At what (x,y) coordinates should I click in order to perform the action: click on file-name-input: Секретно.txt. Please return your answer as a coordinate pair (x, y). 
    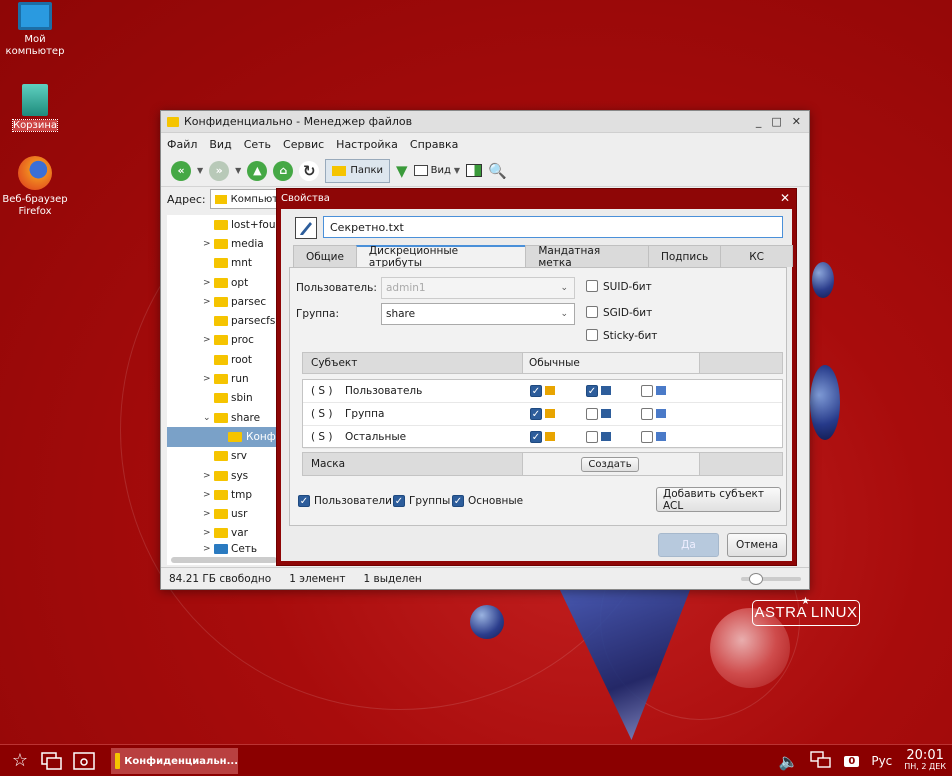
    Looking at the image, I should click on (553, 227).